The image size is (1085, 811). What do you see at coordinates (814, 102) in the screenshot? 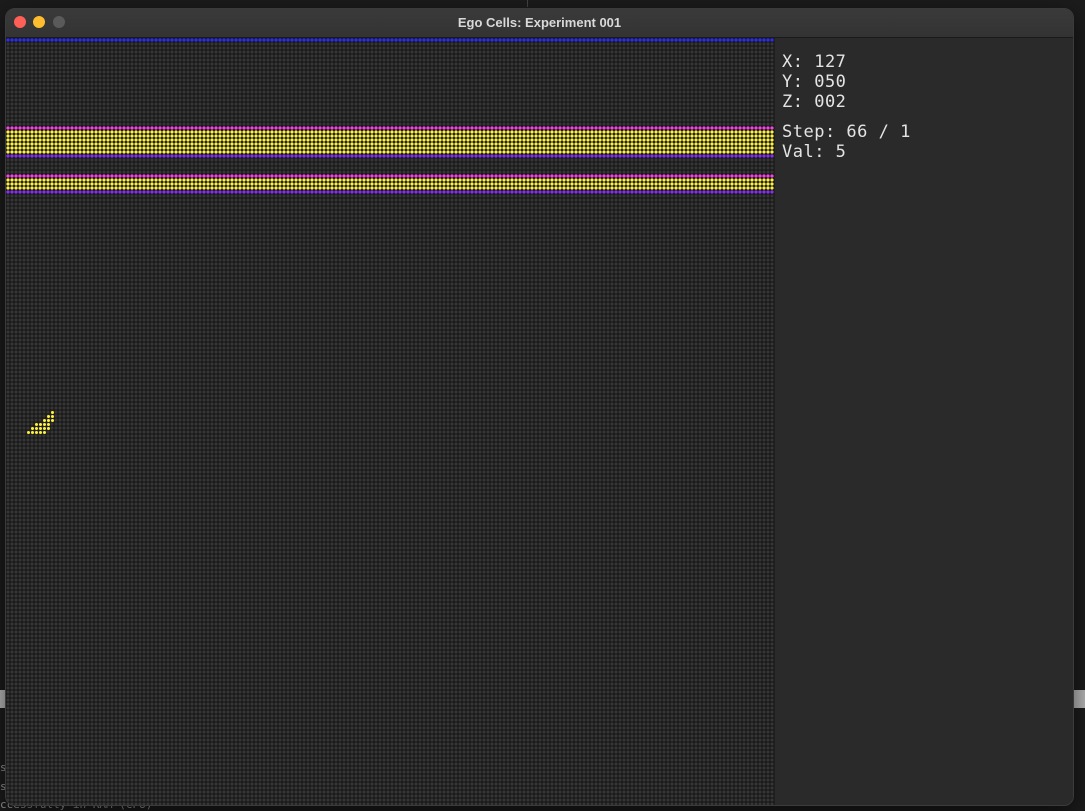
I see `z-coordinate-readout: Z: 002` at bounding box center [814, 102].